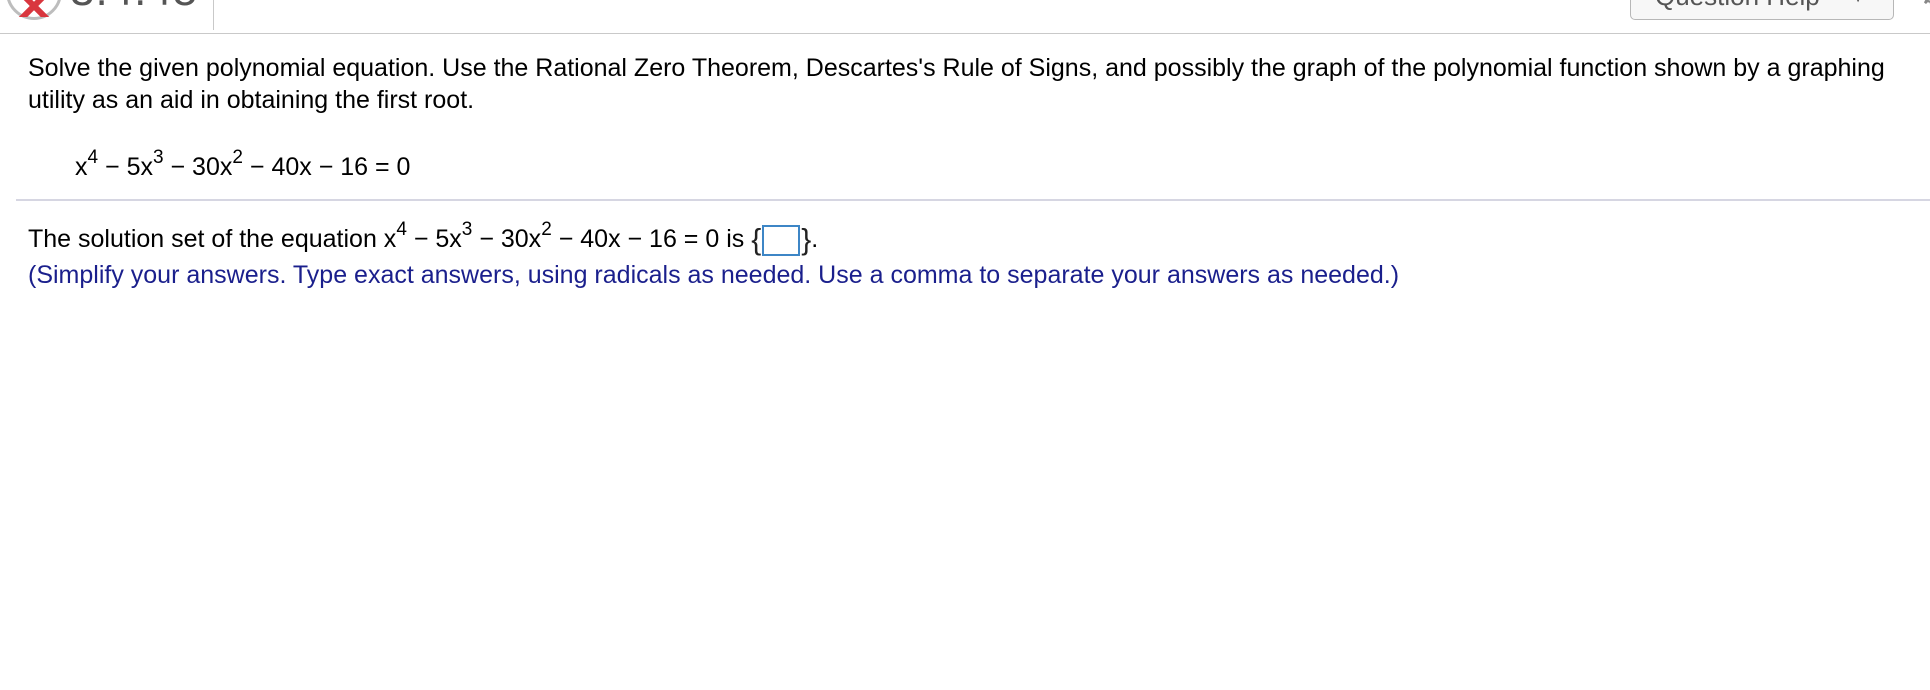 The height and width of the screenshot is (690, 1930). I want to click on x-circle-icon, so click(34, 10).